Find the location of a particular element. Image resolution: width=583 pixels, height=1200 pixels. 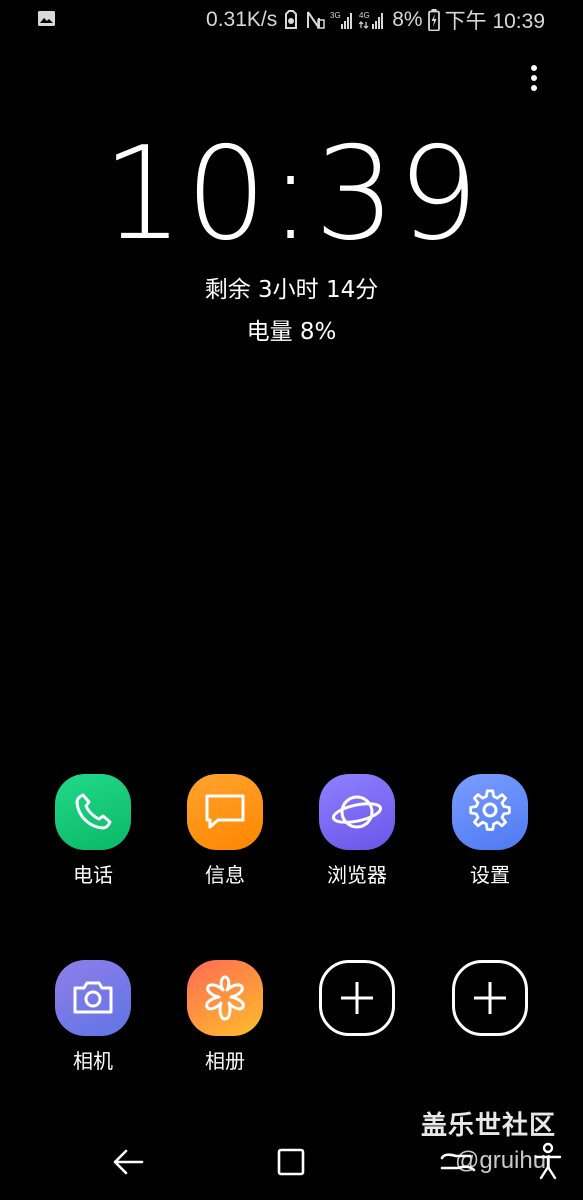

recents-icon is located at coordinates (458, 1162).